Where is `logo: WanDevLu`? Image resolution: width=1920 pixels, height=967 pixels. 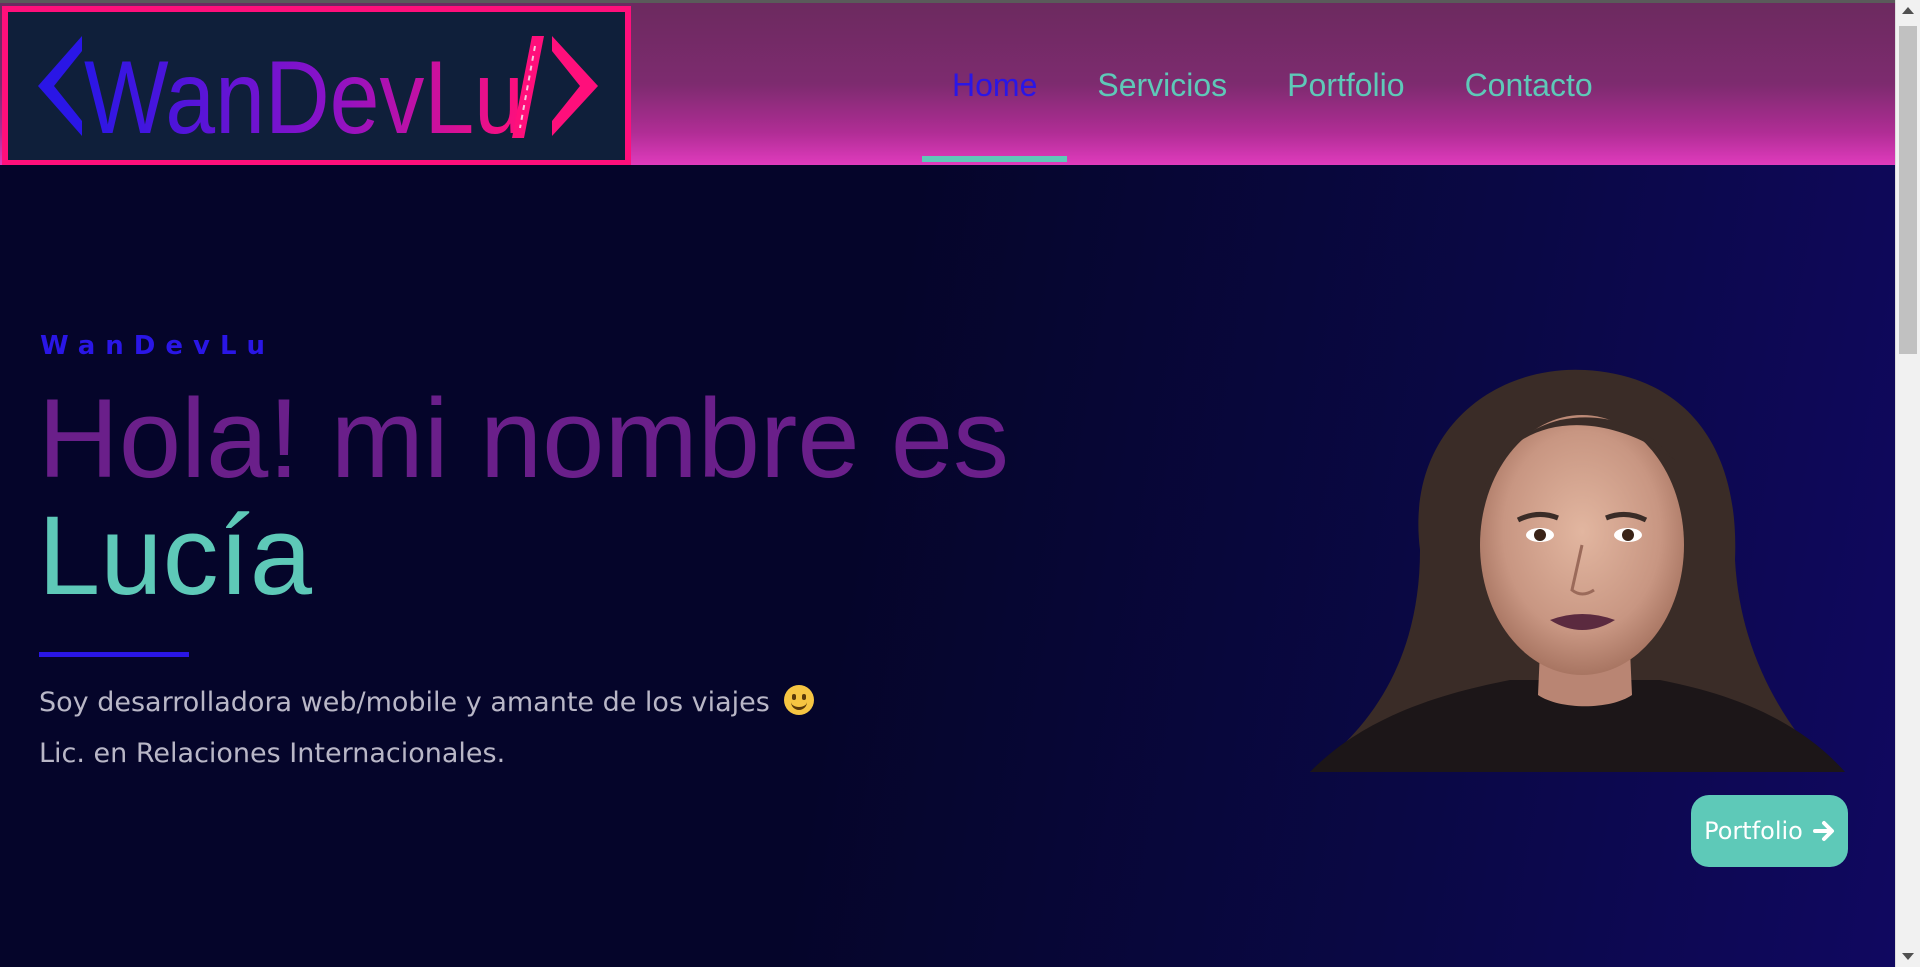
logo: WanDevLu is located at coordinates (318, 93).